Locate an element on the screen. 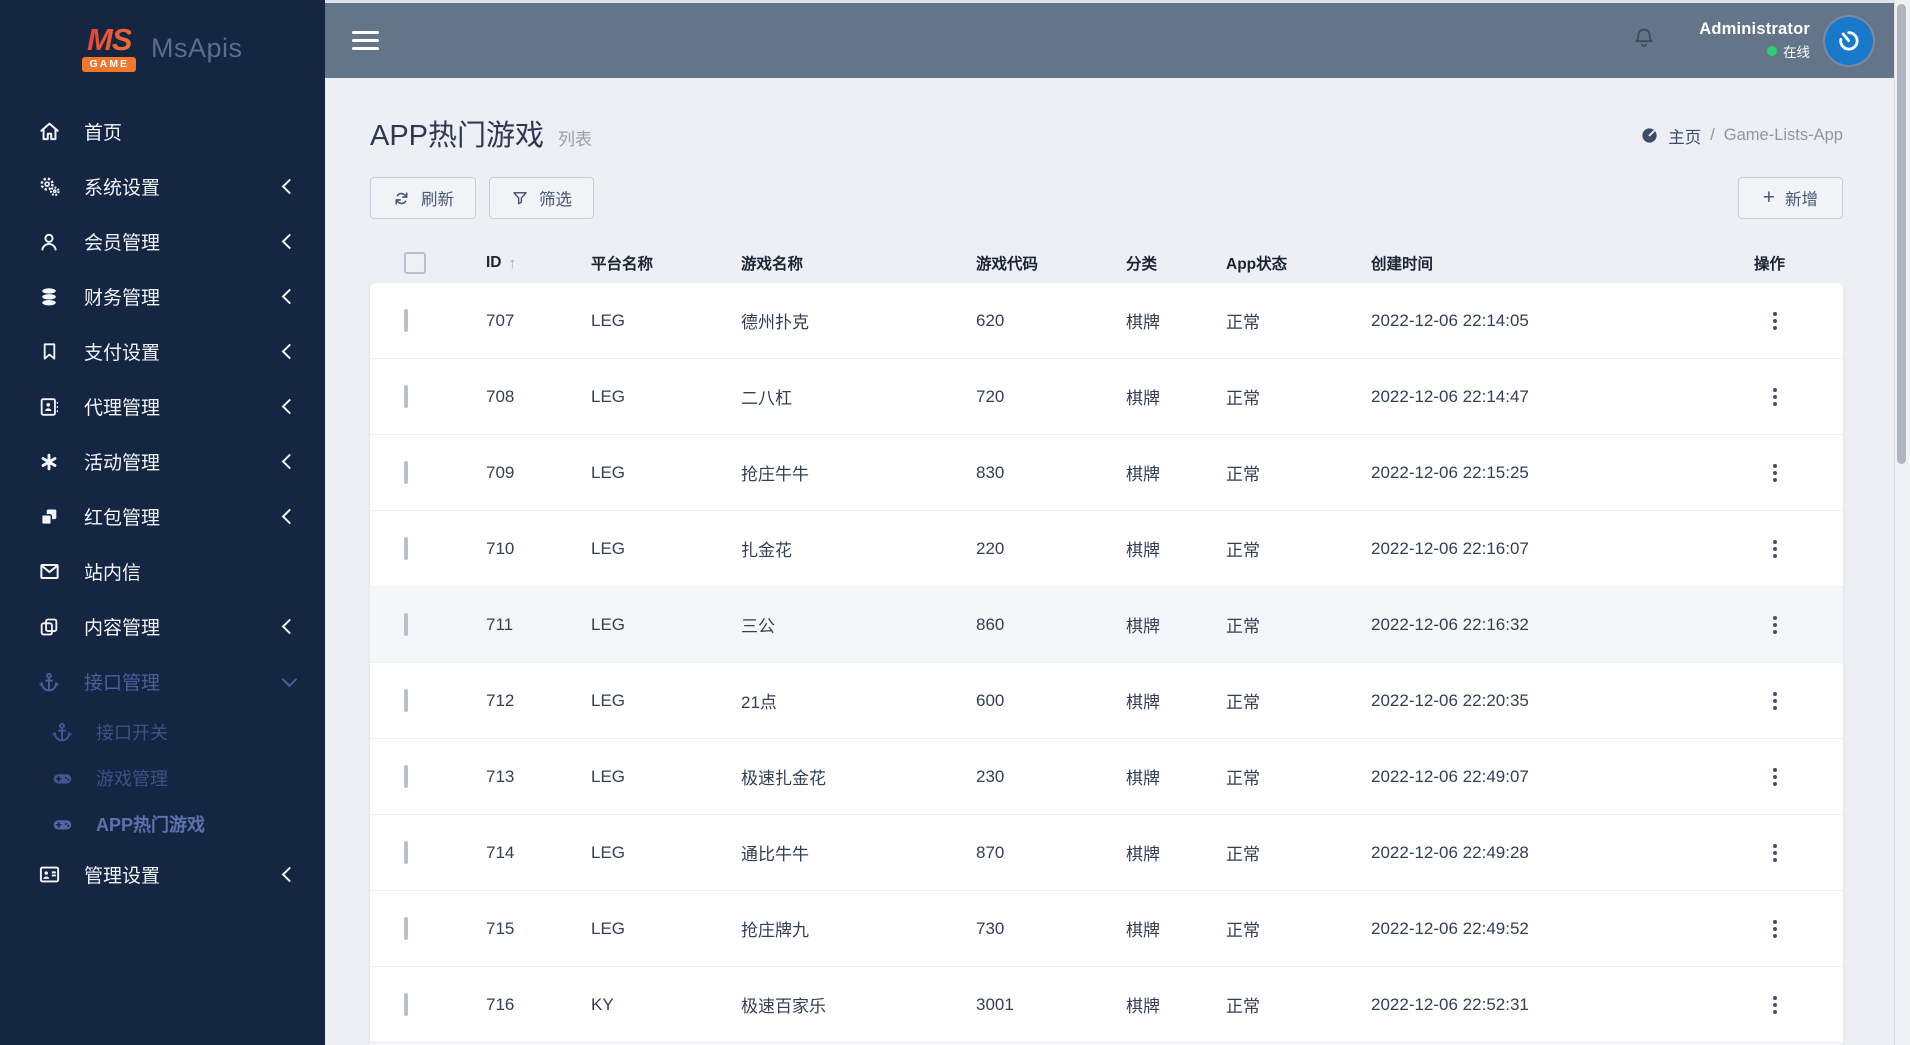  sidebar-item: 首页 is located at coordinates (162, 131).